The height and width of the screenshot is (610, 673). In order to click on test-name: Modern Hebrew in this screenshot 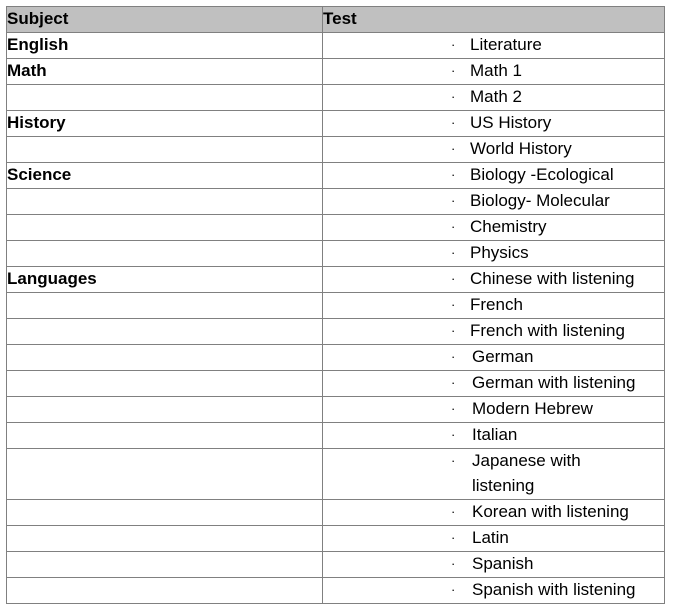, I will do `click(532, 408)`.